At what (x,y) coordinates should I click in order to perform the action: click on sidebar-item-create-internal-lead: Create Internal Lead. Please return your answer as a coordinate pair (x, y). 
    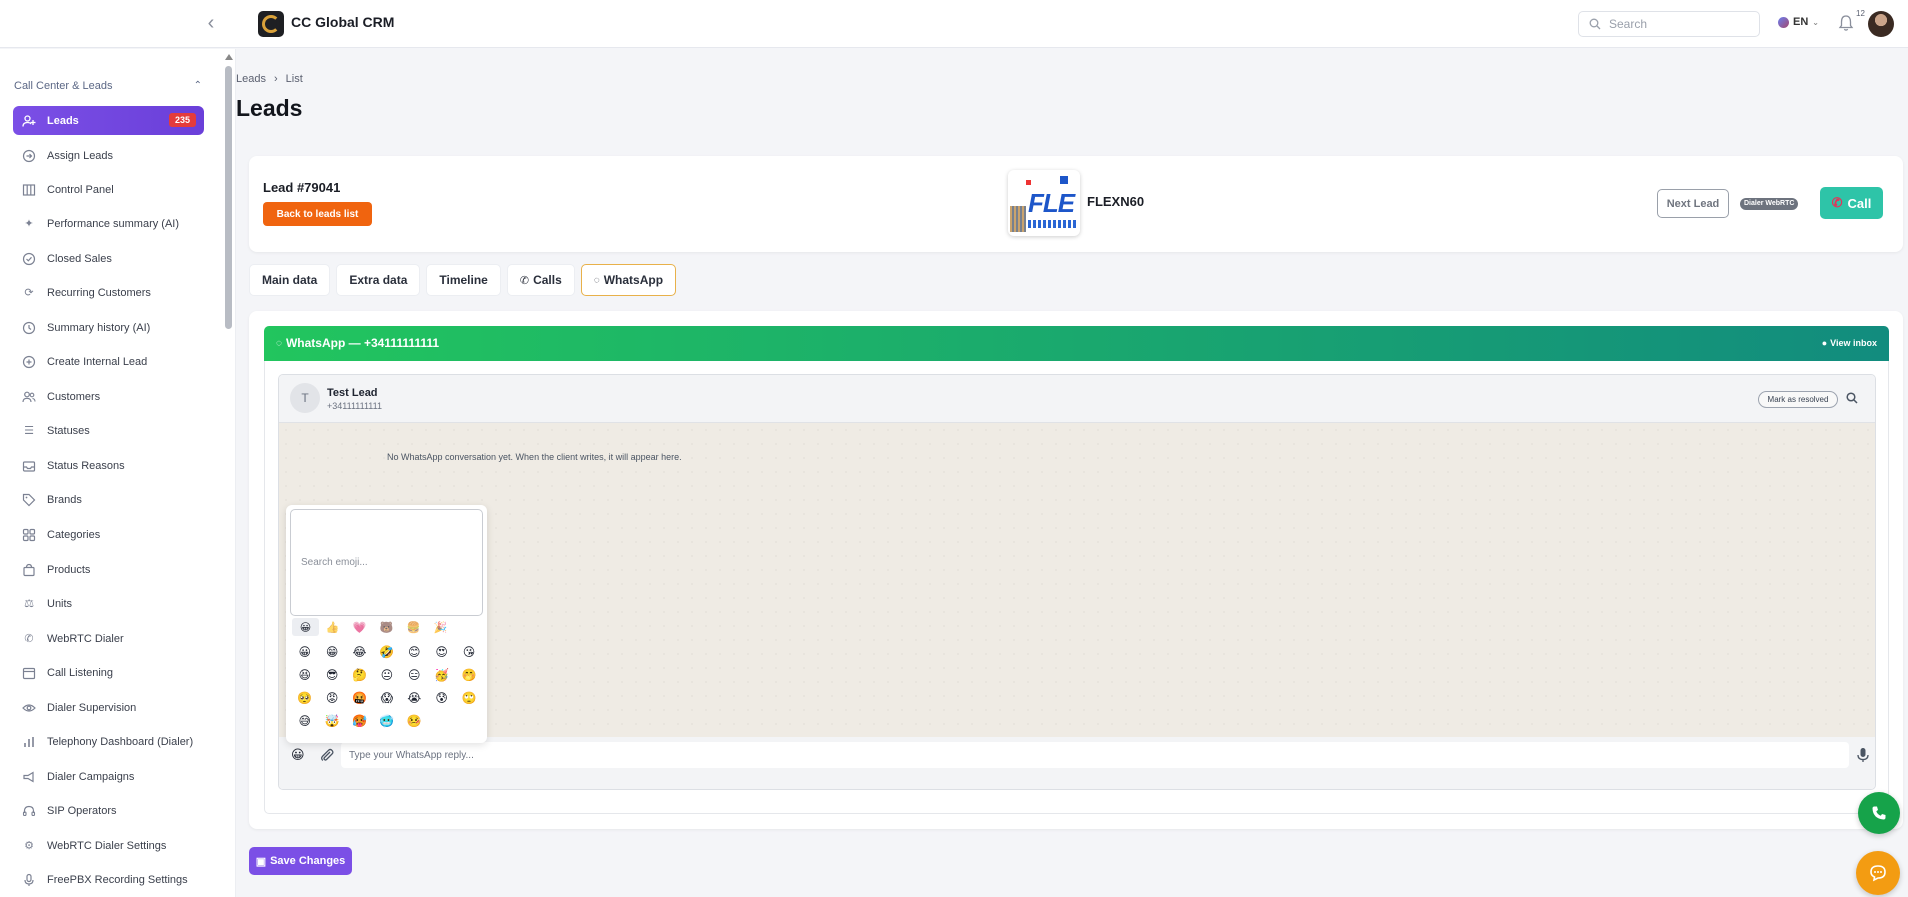
    Looking at the image, I should click on (108, 361).